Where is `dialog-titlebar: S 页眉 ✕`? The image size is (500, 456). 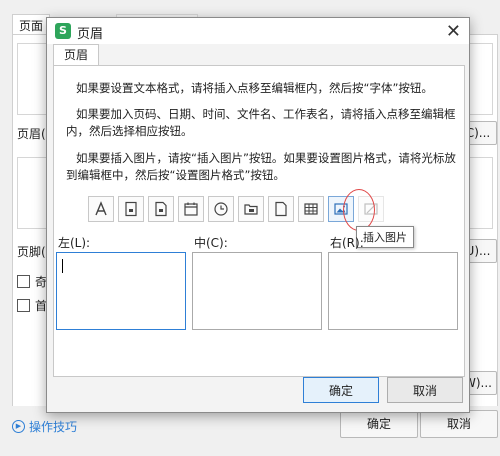 dialog-titlebar: S 页眉 ✕ is located at coordinates (258, 31).